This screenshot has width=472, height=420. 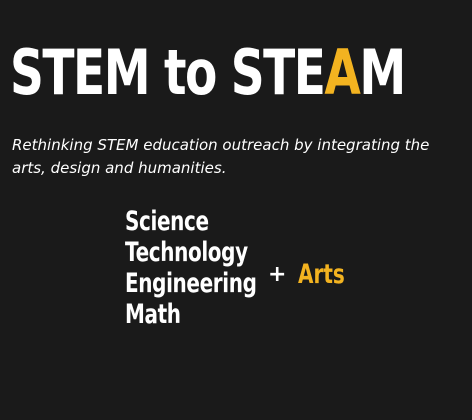 I want to click on subject-technology: Technology, so click(x=186, y=252).